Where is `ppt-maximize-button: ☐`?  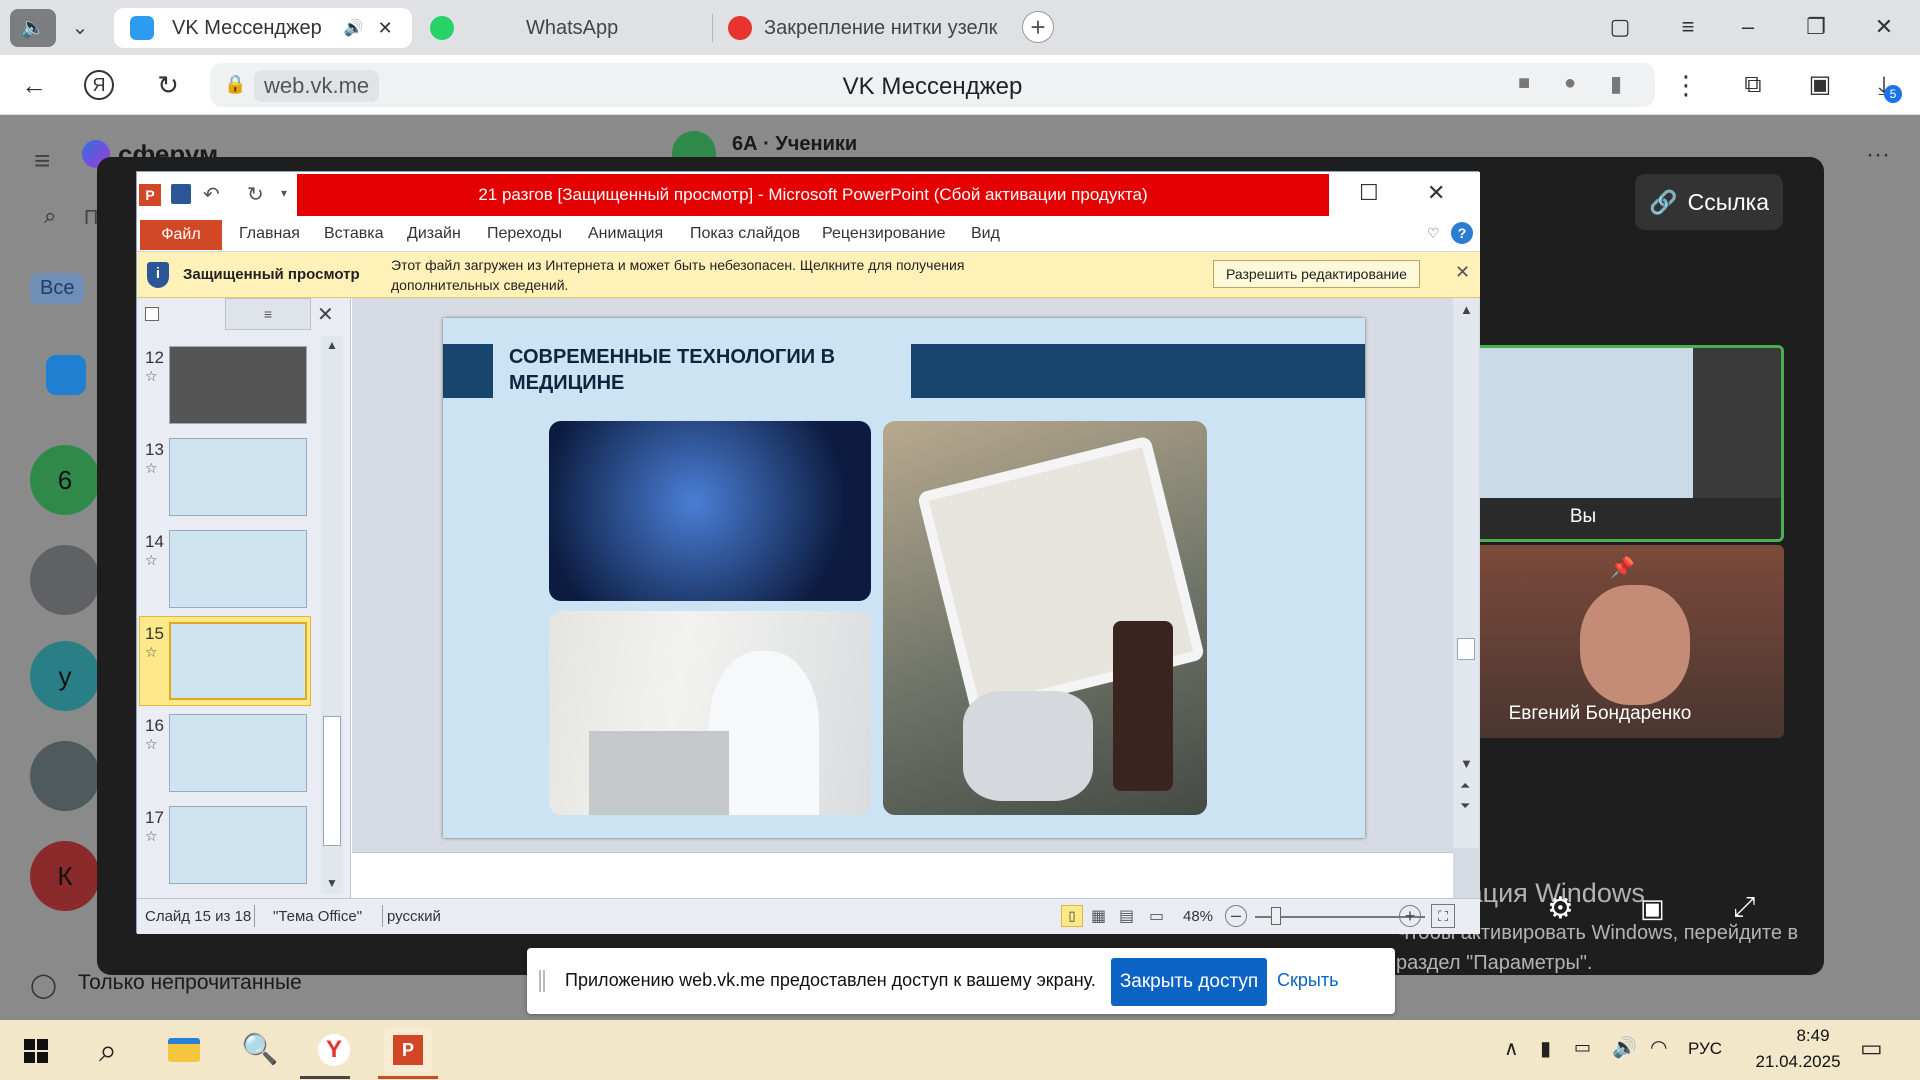 ppt-maximize-button: ☐ is located at coordinates (1369, 193).